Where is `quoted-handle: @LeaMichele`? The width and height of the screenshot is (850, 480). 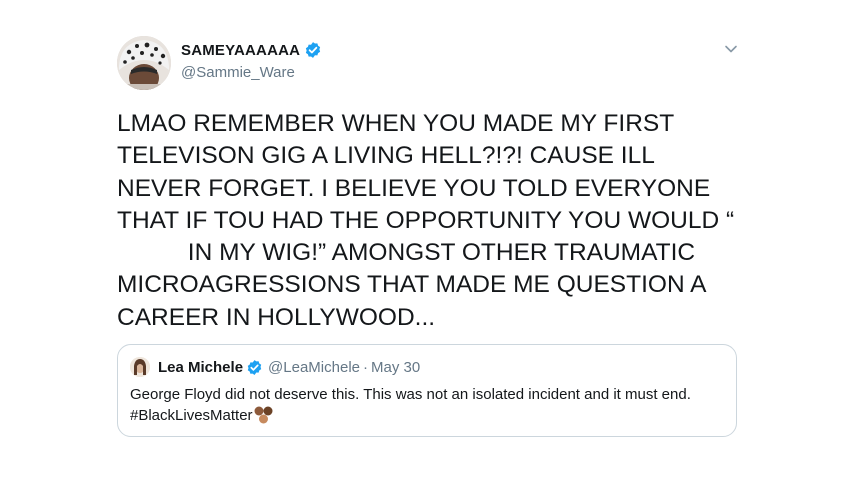
quoted-handle: @LeaMichele is located at coordinates (314, 367).